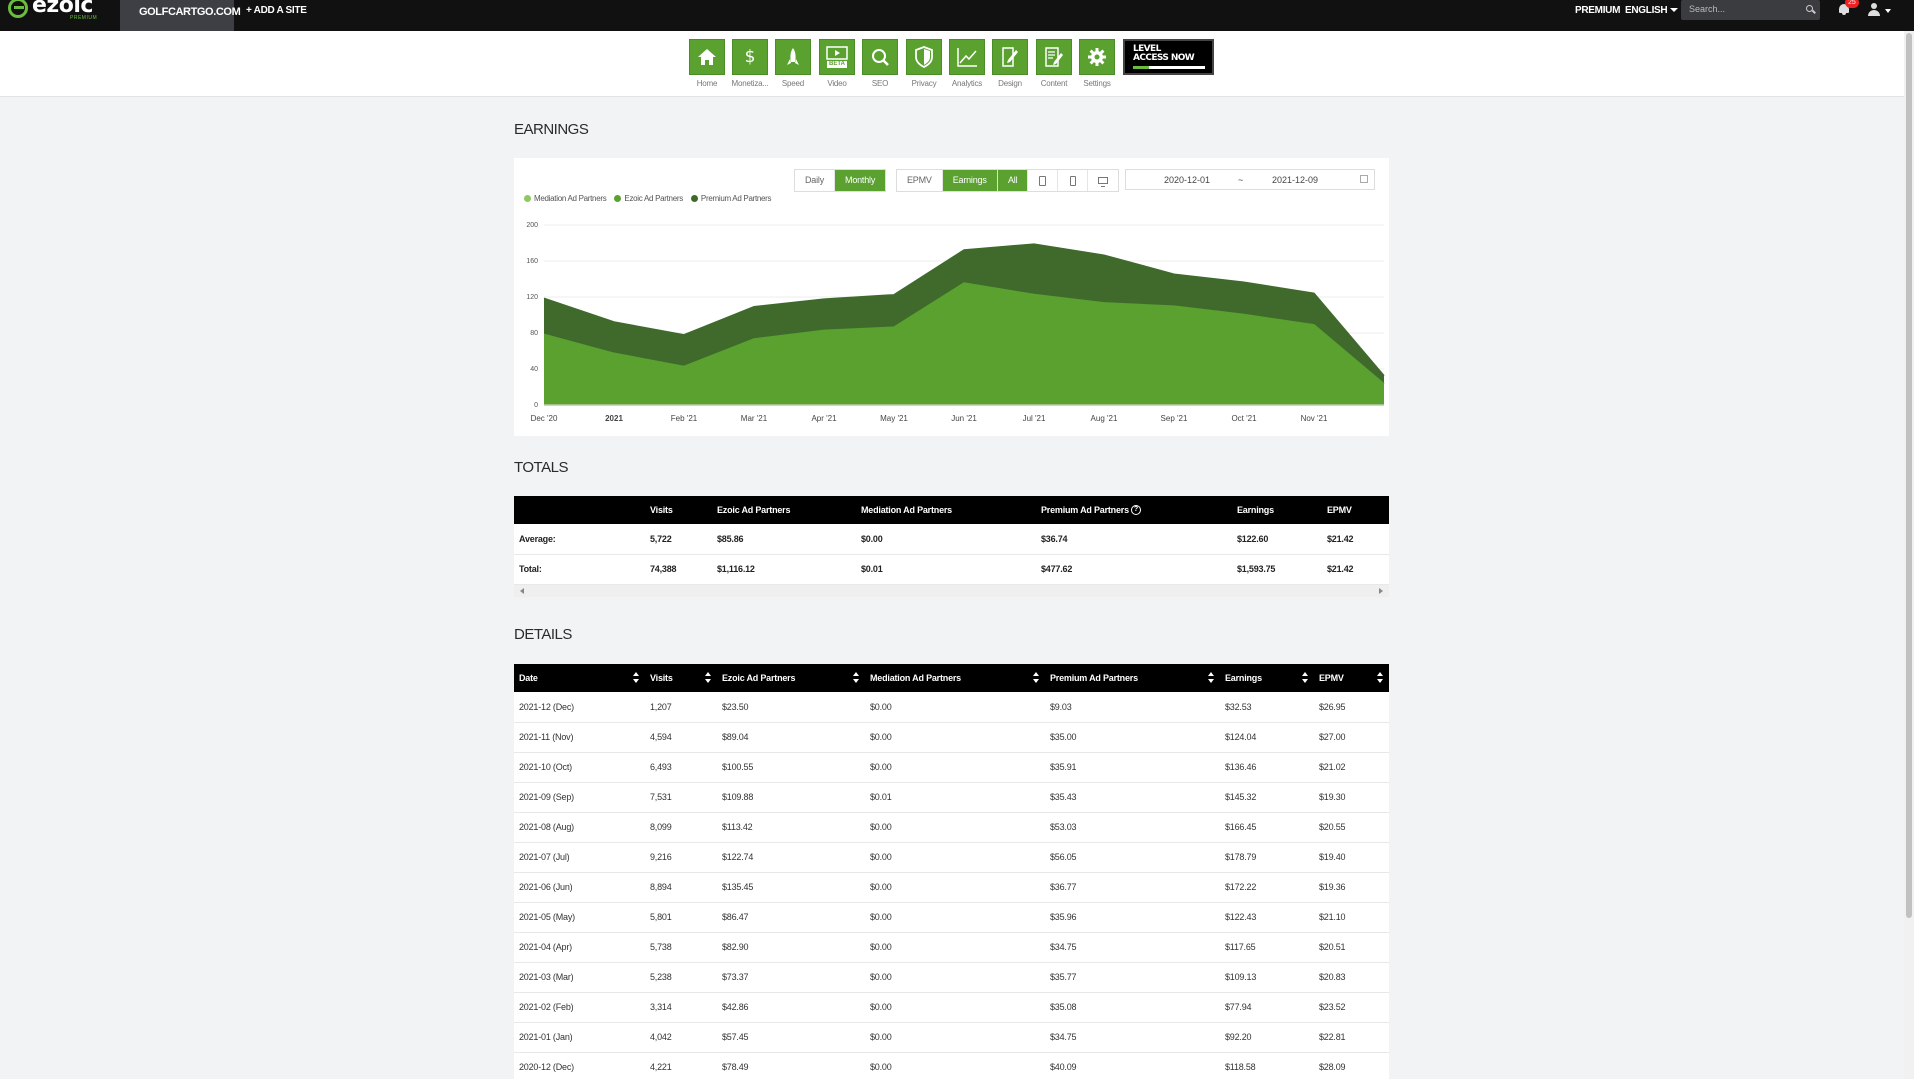 This screenshot has width=1914, height=1079. What do you see at coordinates (1054, 57) in the screenshot?
I see `content-icon` at bounding box center [1054, 57].